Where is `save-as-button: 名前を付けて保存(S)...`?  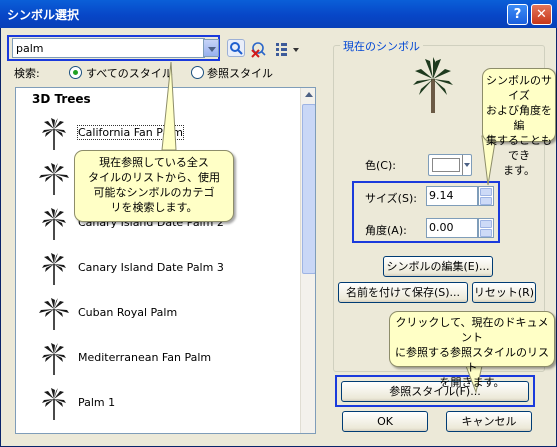 save-as-button: 名前を付けて保存(S)... is located at coordinates (403, 292).